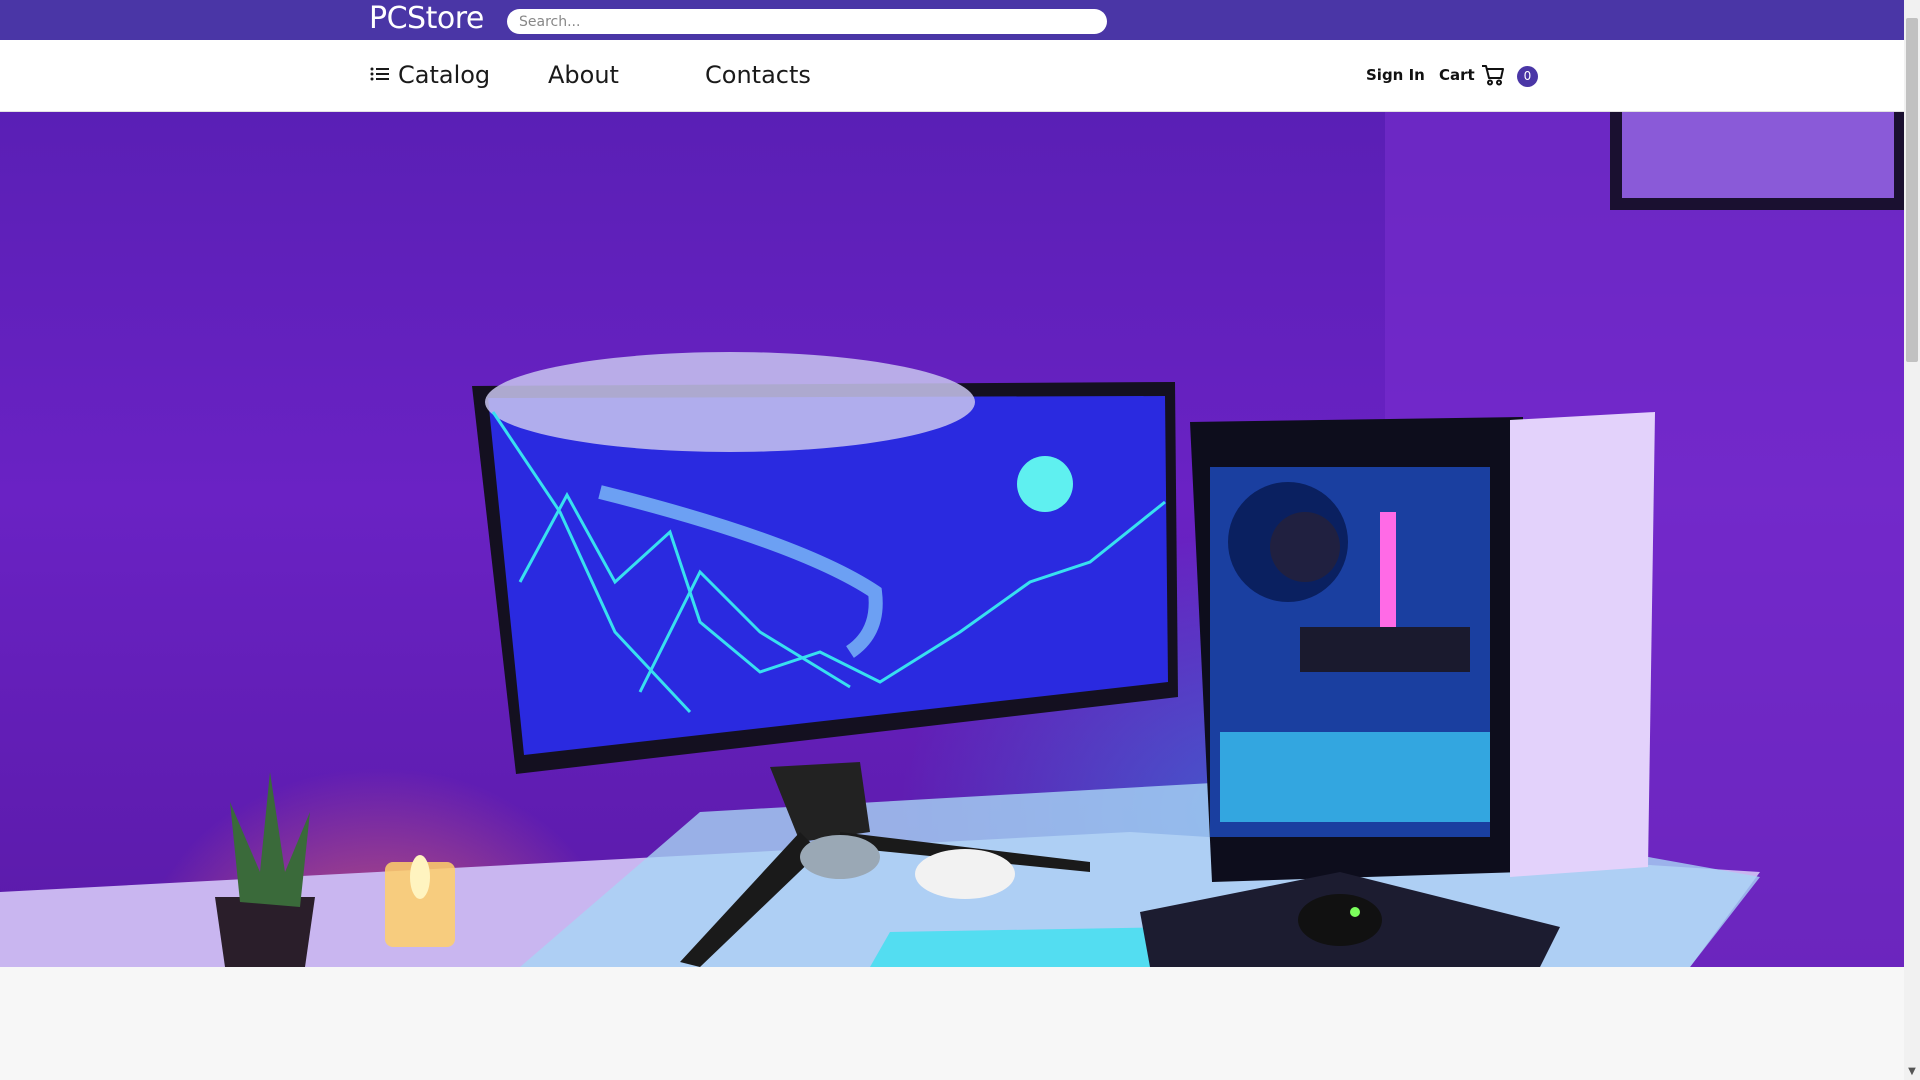 The height and width of the screenshot is (1080, 1920). Describe the element at coordinates (807, 21) in the screenshot. I see `search-input` at that location.